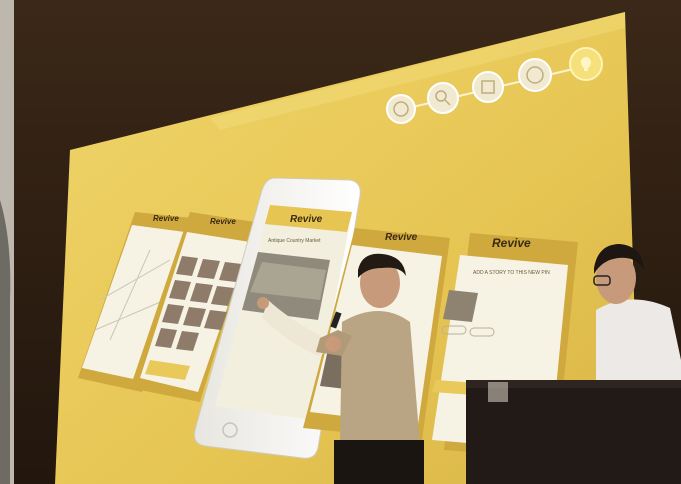 Image resolution: width=681 pixels, height=484 pixels. Describe the element at coordinates (401, 109) in the screenshot. I see `globe-icon` at that location.